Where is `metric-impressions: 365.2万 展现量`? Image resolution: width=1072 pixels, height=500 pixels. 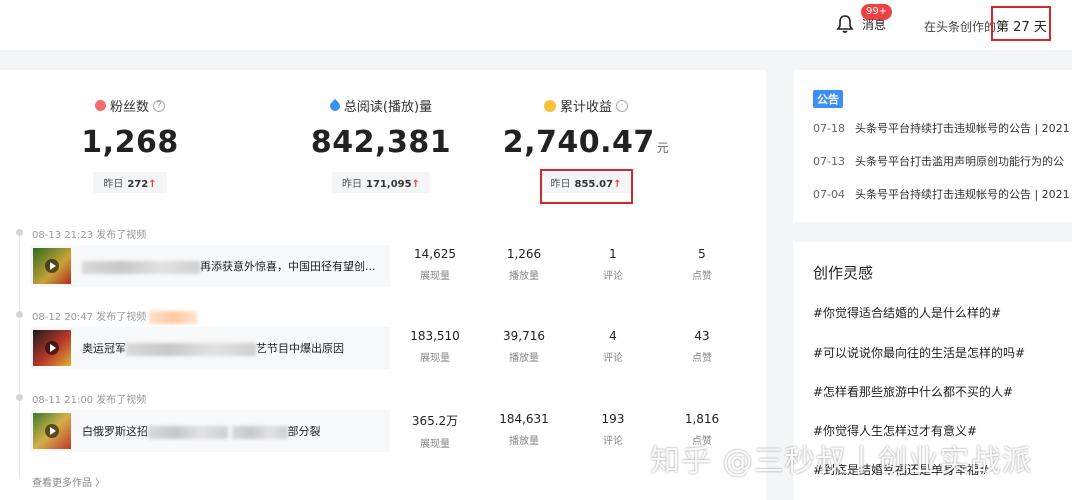 metric-impressions: 365.2万 展现量 is located at coordinates (435, 432).